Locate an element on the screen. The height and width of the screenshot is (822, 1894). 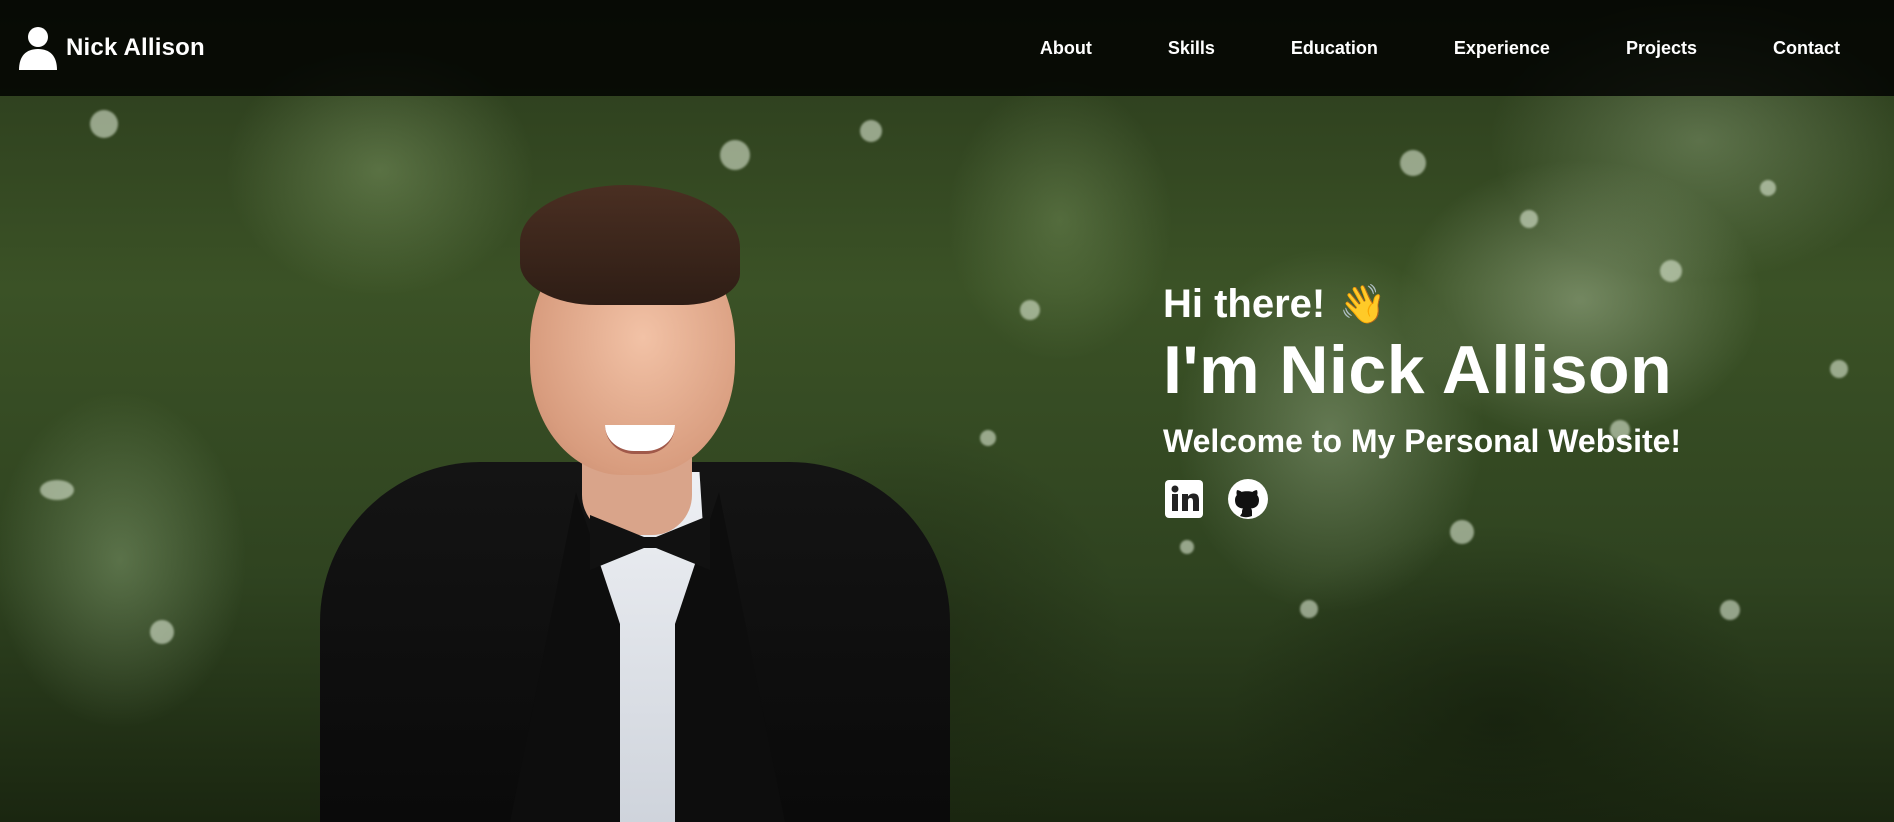
brand: Nick Allison is located at coordinates (111, 48).